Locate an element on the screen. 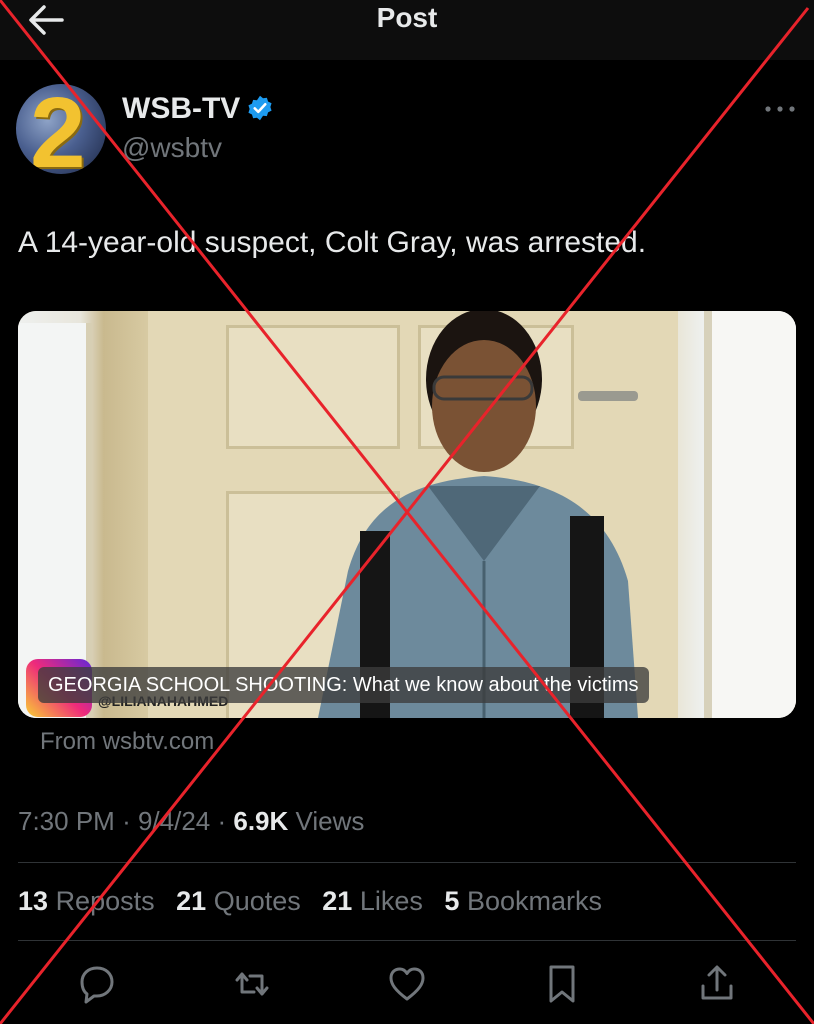 The image size is (814, 1024). like-icon is located at coordinates (407, 984).